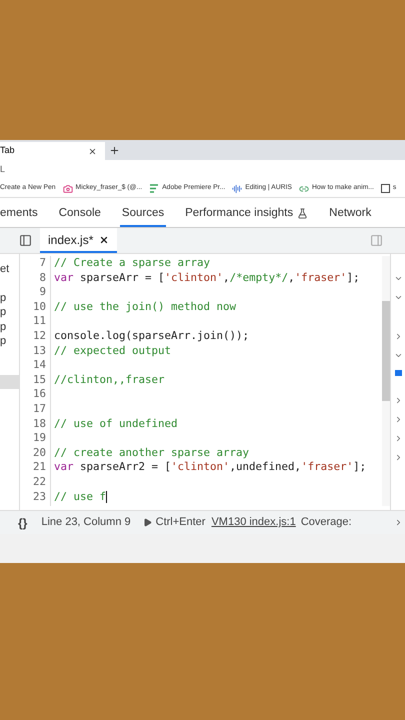  I want to click on file-tab: index.js*, so click(79, 240).